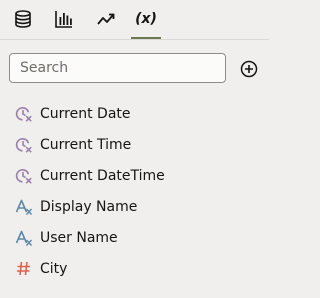  Describe the element at coordinates (134, 39) in the screenshot. I see `tab-divider` at that location.